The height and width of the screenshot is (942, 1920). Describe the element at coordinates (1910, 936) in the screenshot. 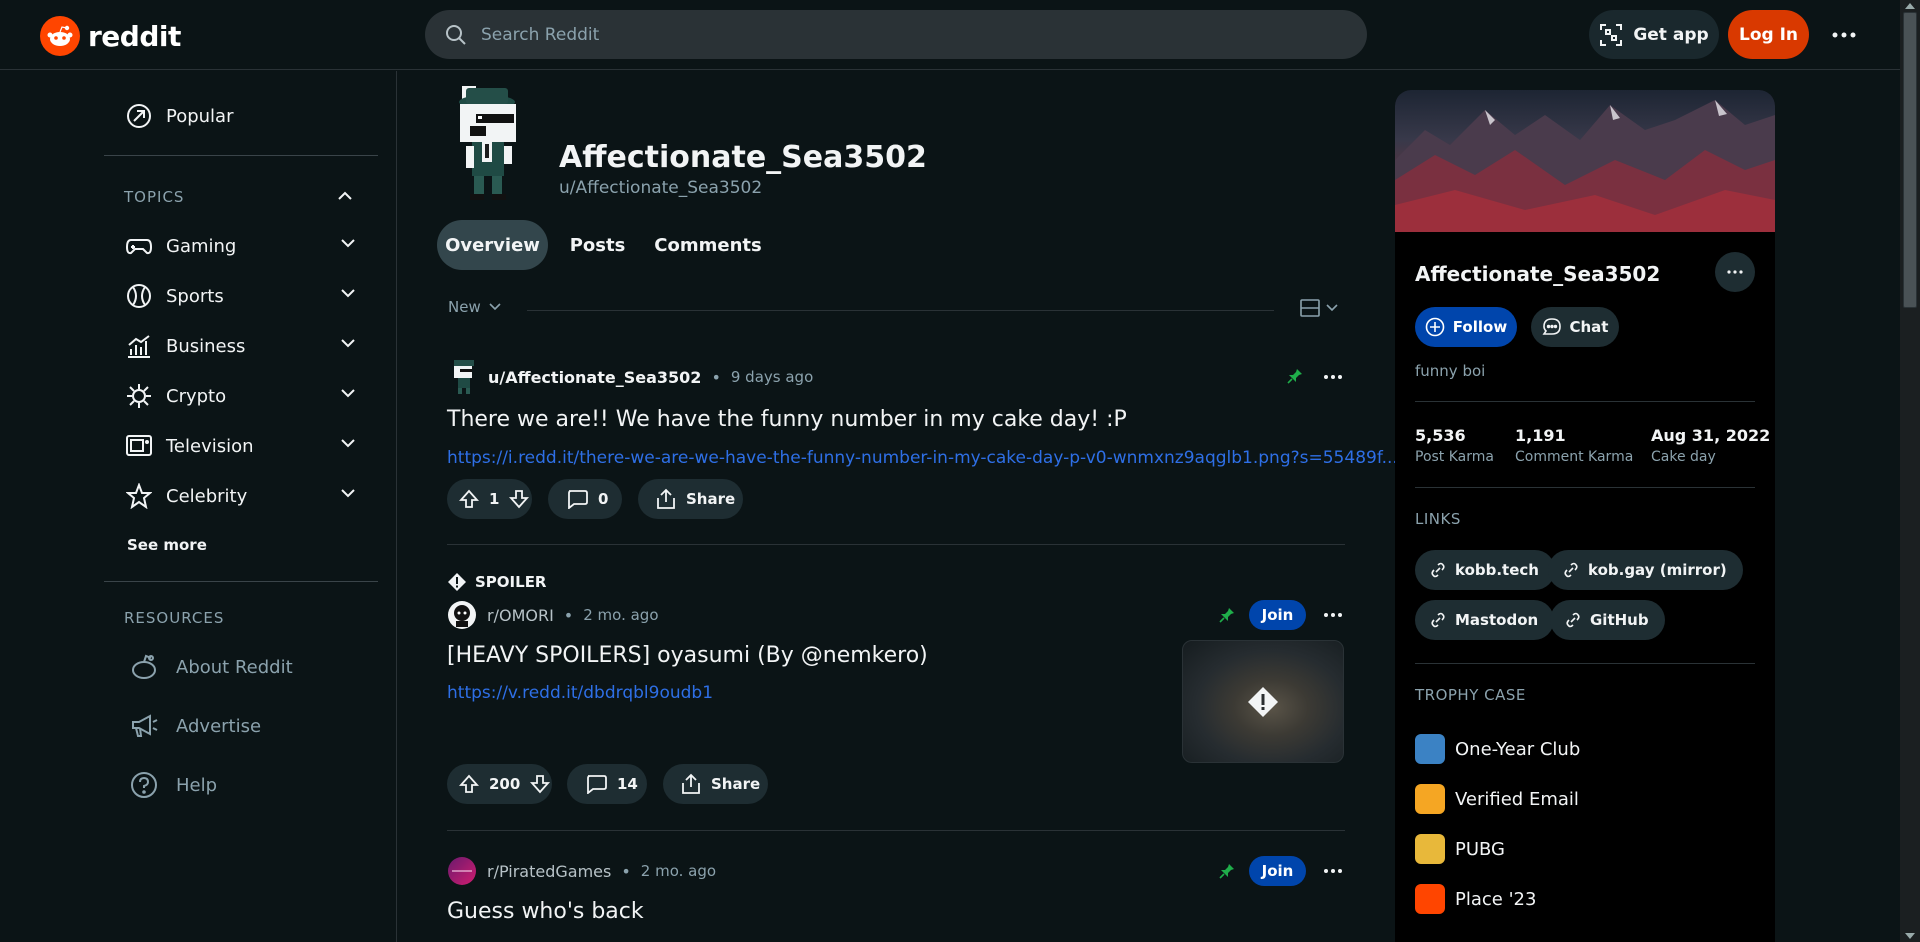

I see `scroll-down-arrow` at that location.